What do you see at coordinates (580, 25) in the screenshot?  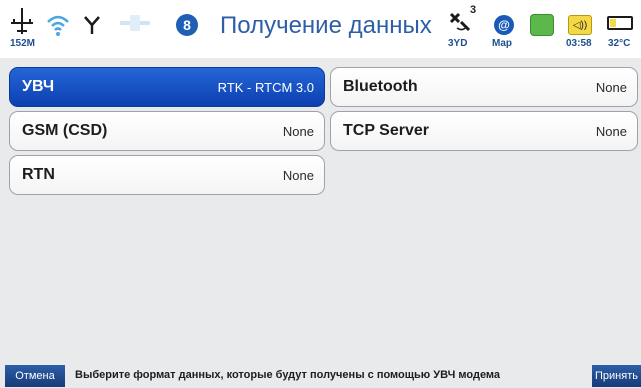 I see `volume-icon: ◁))` at bounding box center [580, 25].